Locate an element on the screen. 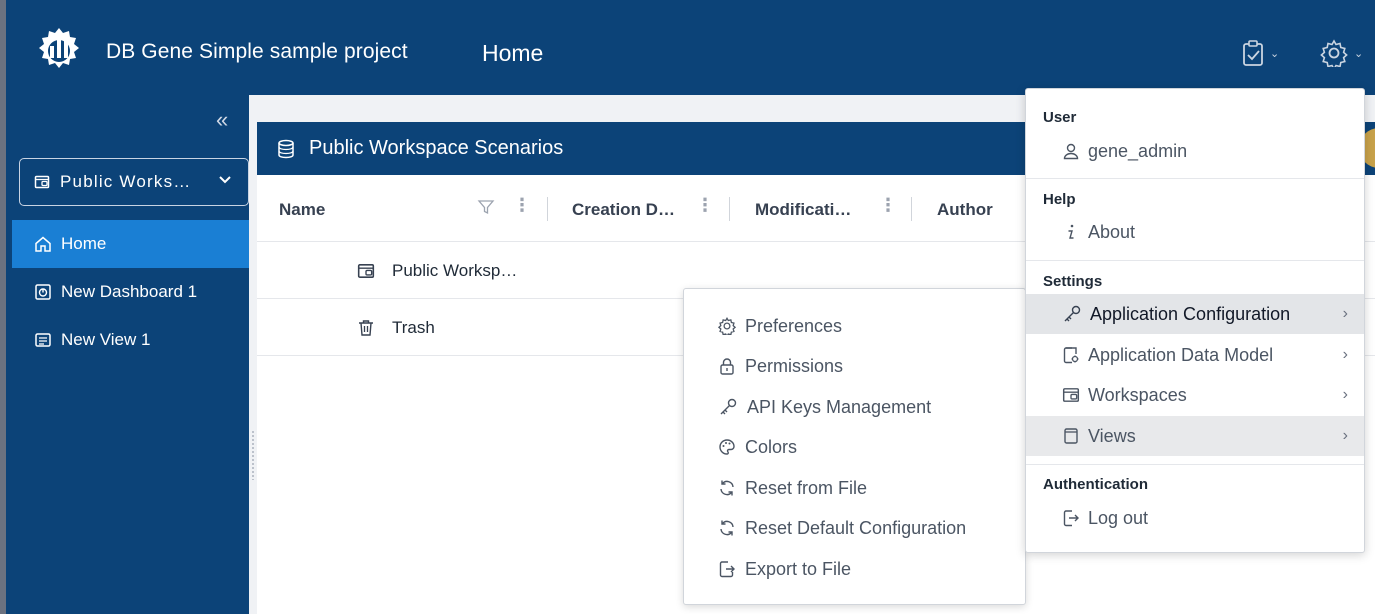  menu-item-label: Views is located at coordinates (1112, 435).